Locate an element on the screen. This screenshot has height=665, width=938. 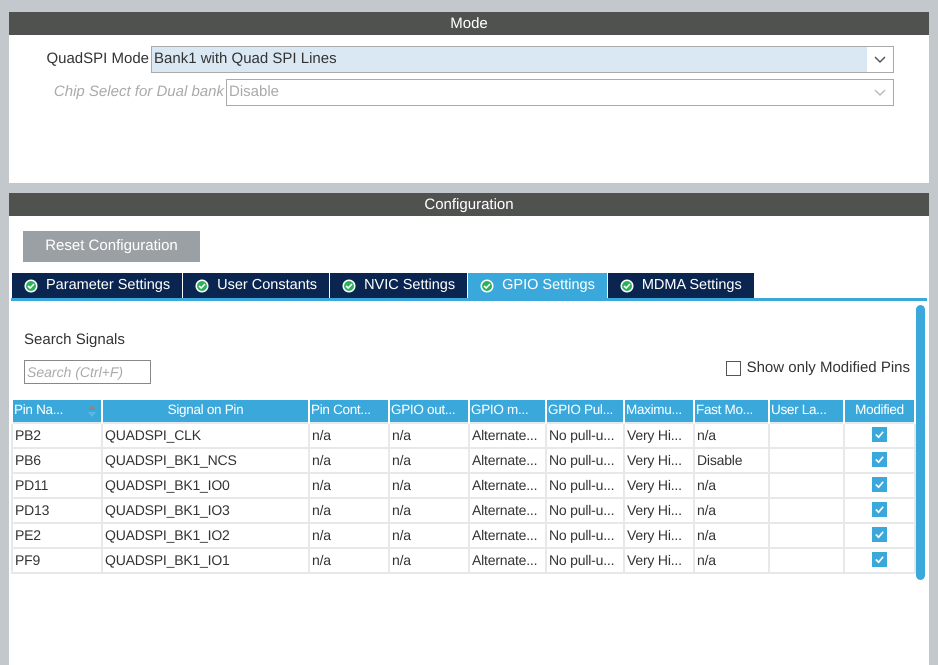
search-label: Search Signals is located at coordinates (75, 340).